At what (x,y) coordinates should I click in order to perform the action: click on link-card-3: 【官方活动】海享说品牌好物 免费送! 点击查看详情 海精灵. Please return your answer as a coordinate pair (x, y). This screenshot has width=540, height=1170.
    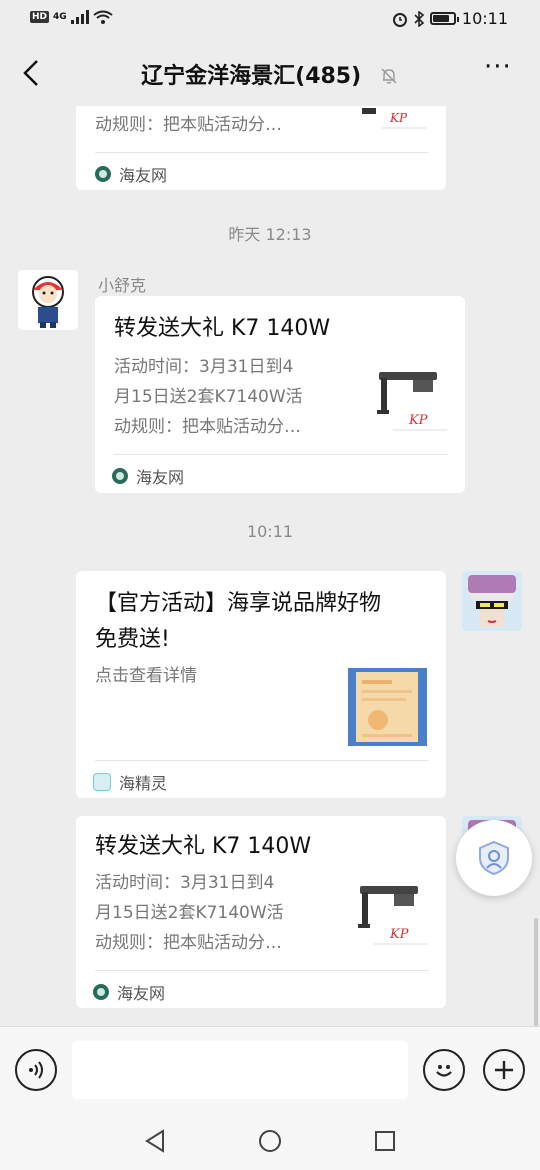
    Looking at the image, I should click on (261, 684).